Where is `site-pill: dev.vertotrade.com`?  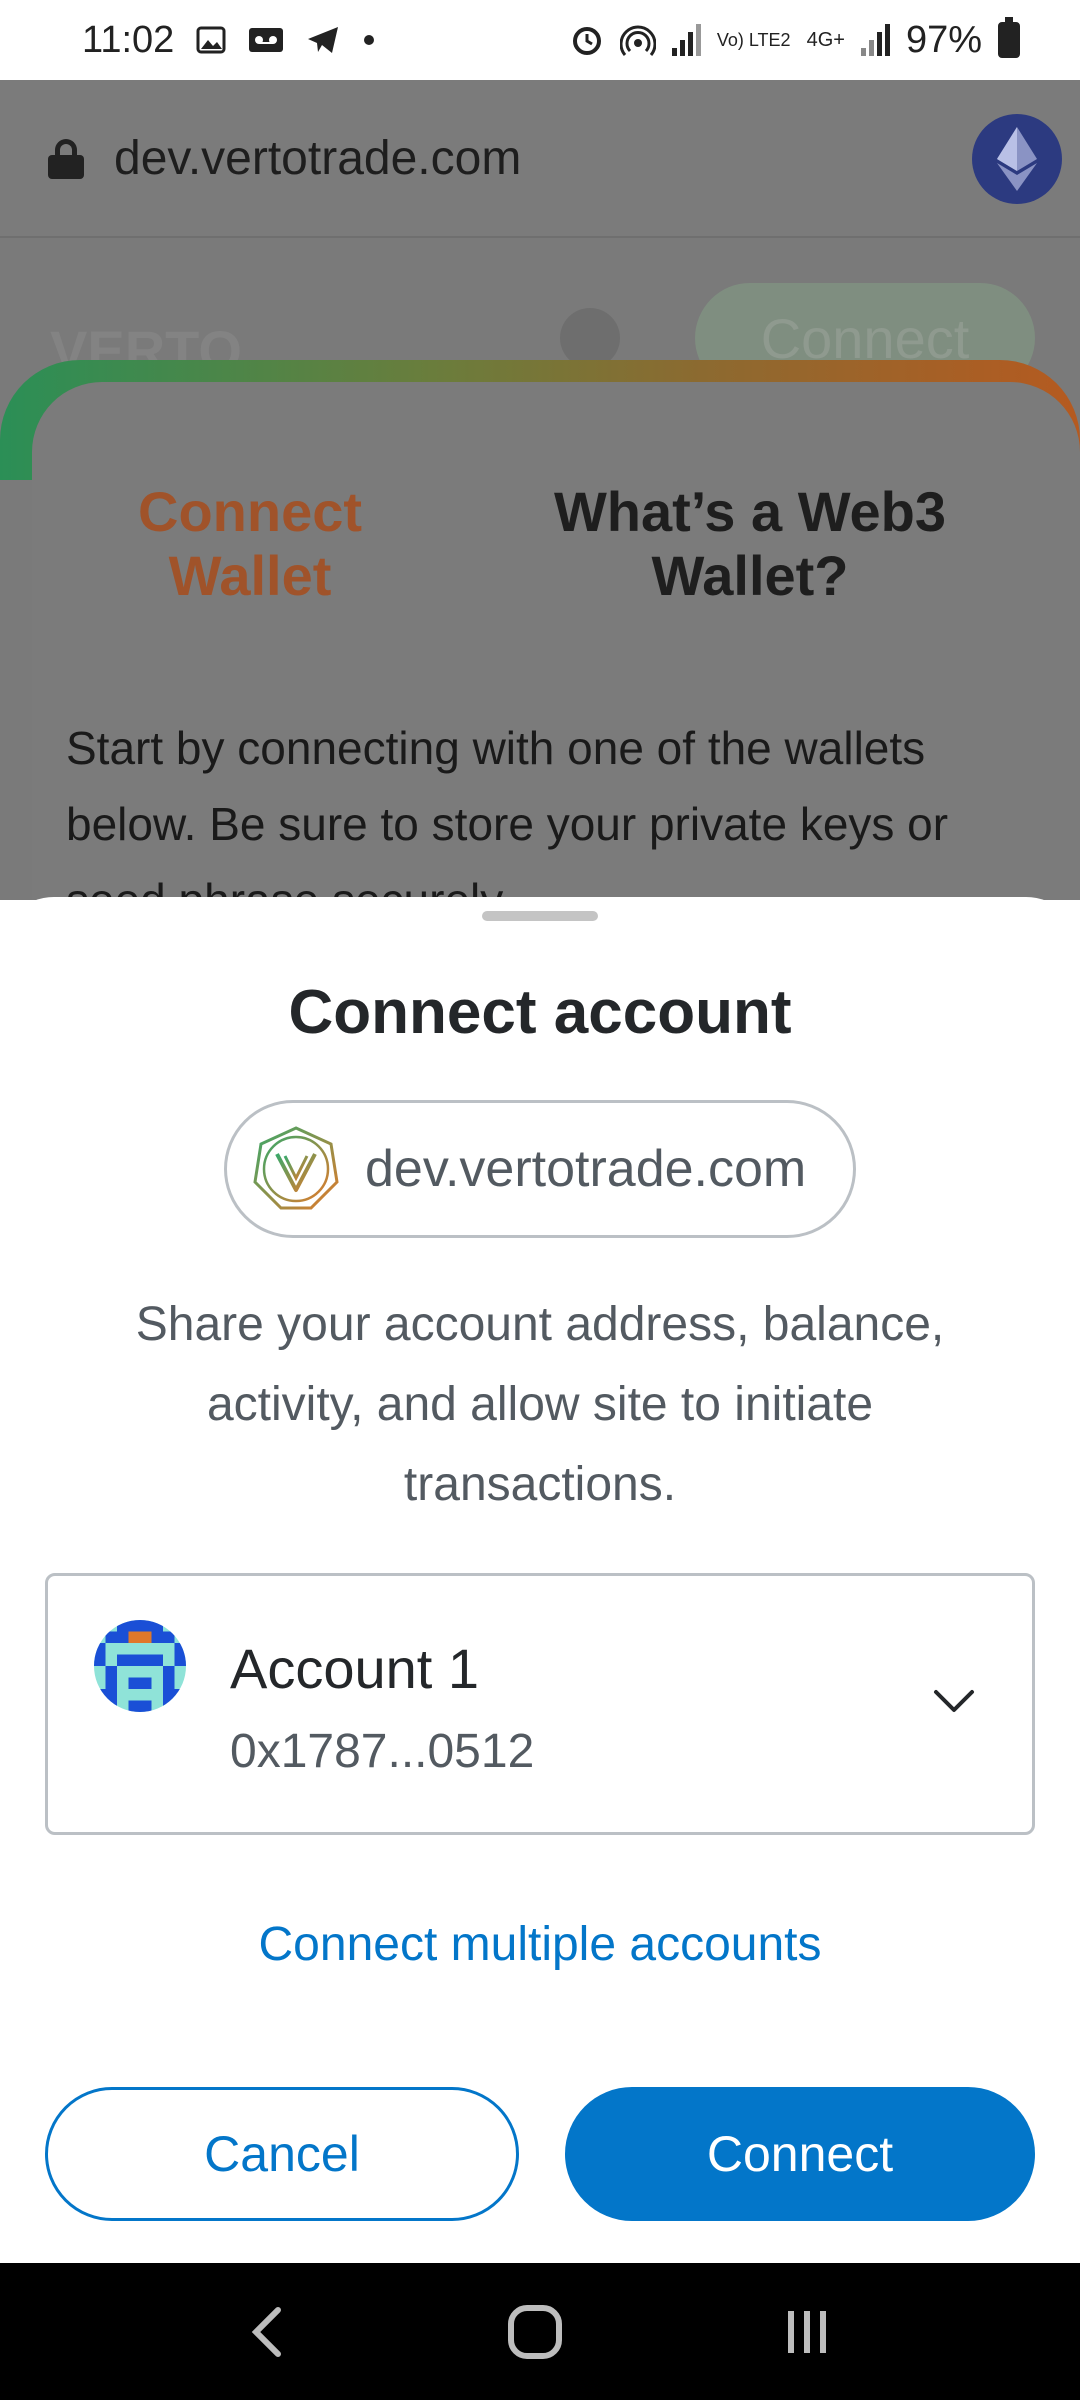 site-pill: dev.vertotrade.com is located at coordinates (540, 1169).